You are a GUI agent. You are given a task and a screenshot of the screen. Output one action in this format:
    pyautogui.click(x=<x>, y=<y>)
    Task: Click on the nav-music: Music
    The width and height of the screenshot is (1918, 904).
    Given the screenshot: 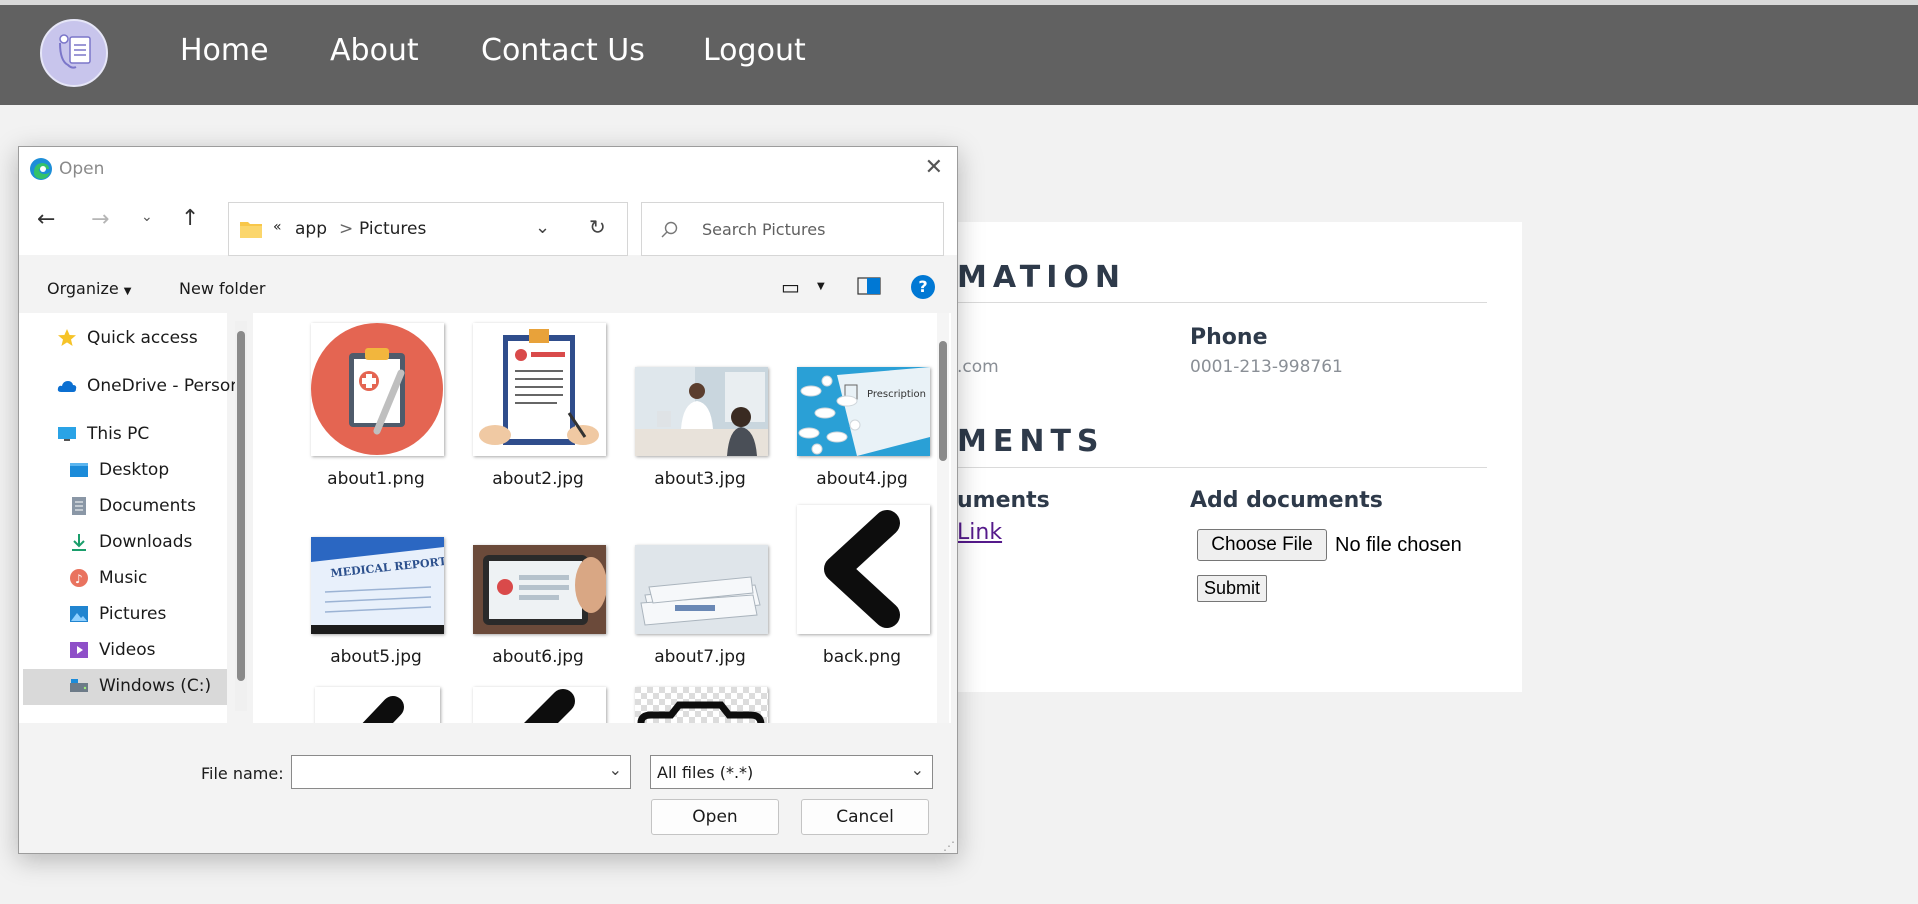 What is the action you would take?
    pyautogui.click(x=123, y=578)
    